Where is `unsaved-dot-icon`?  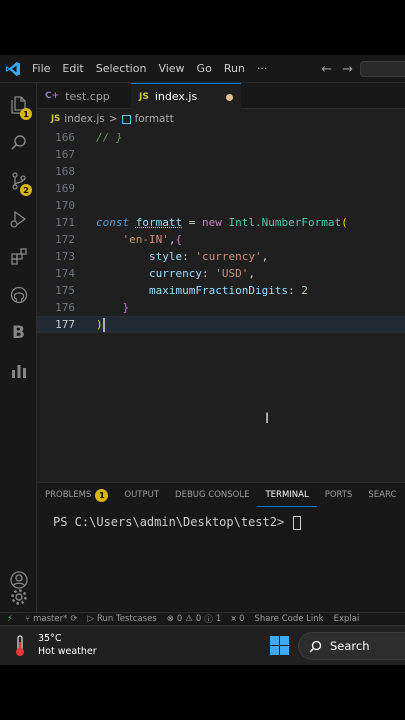
unsaved-dot-icon is located at coordinates (229, 97).